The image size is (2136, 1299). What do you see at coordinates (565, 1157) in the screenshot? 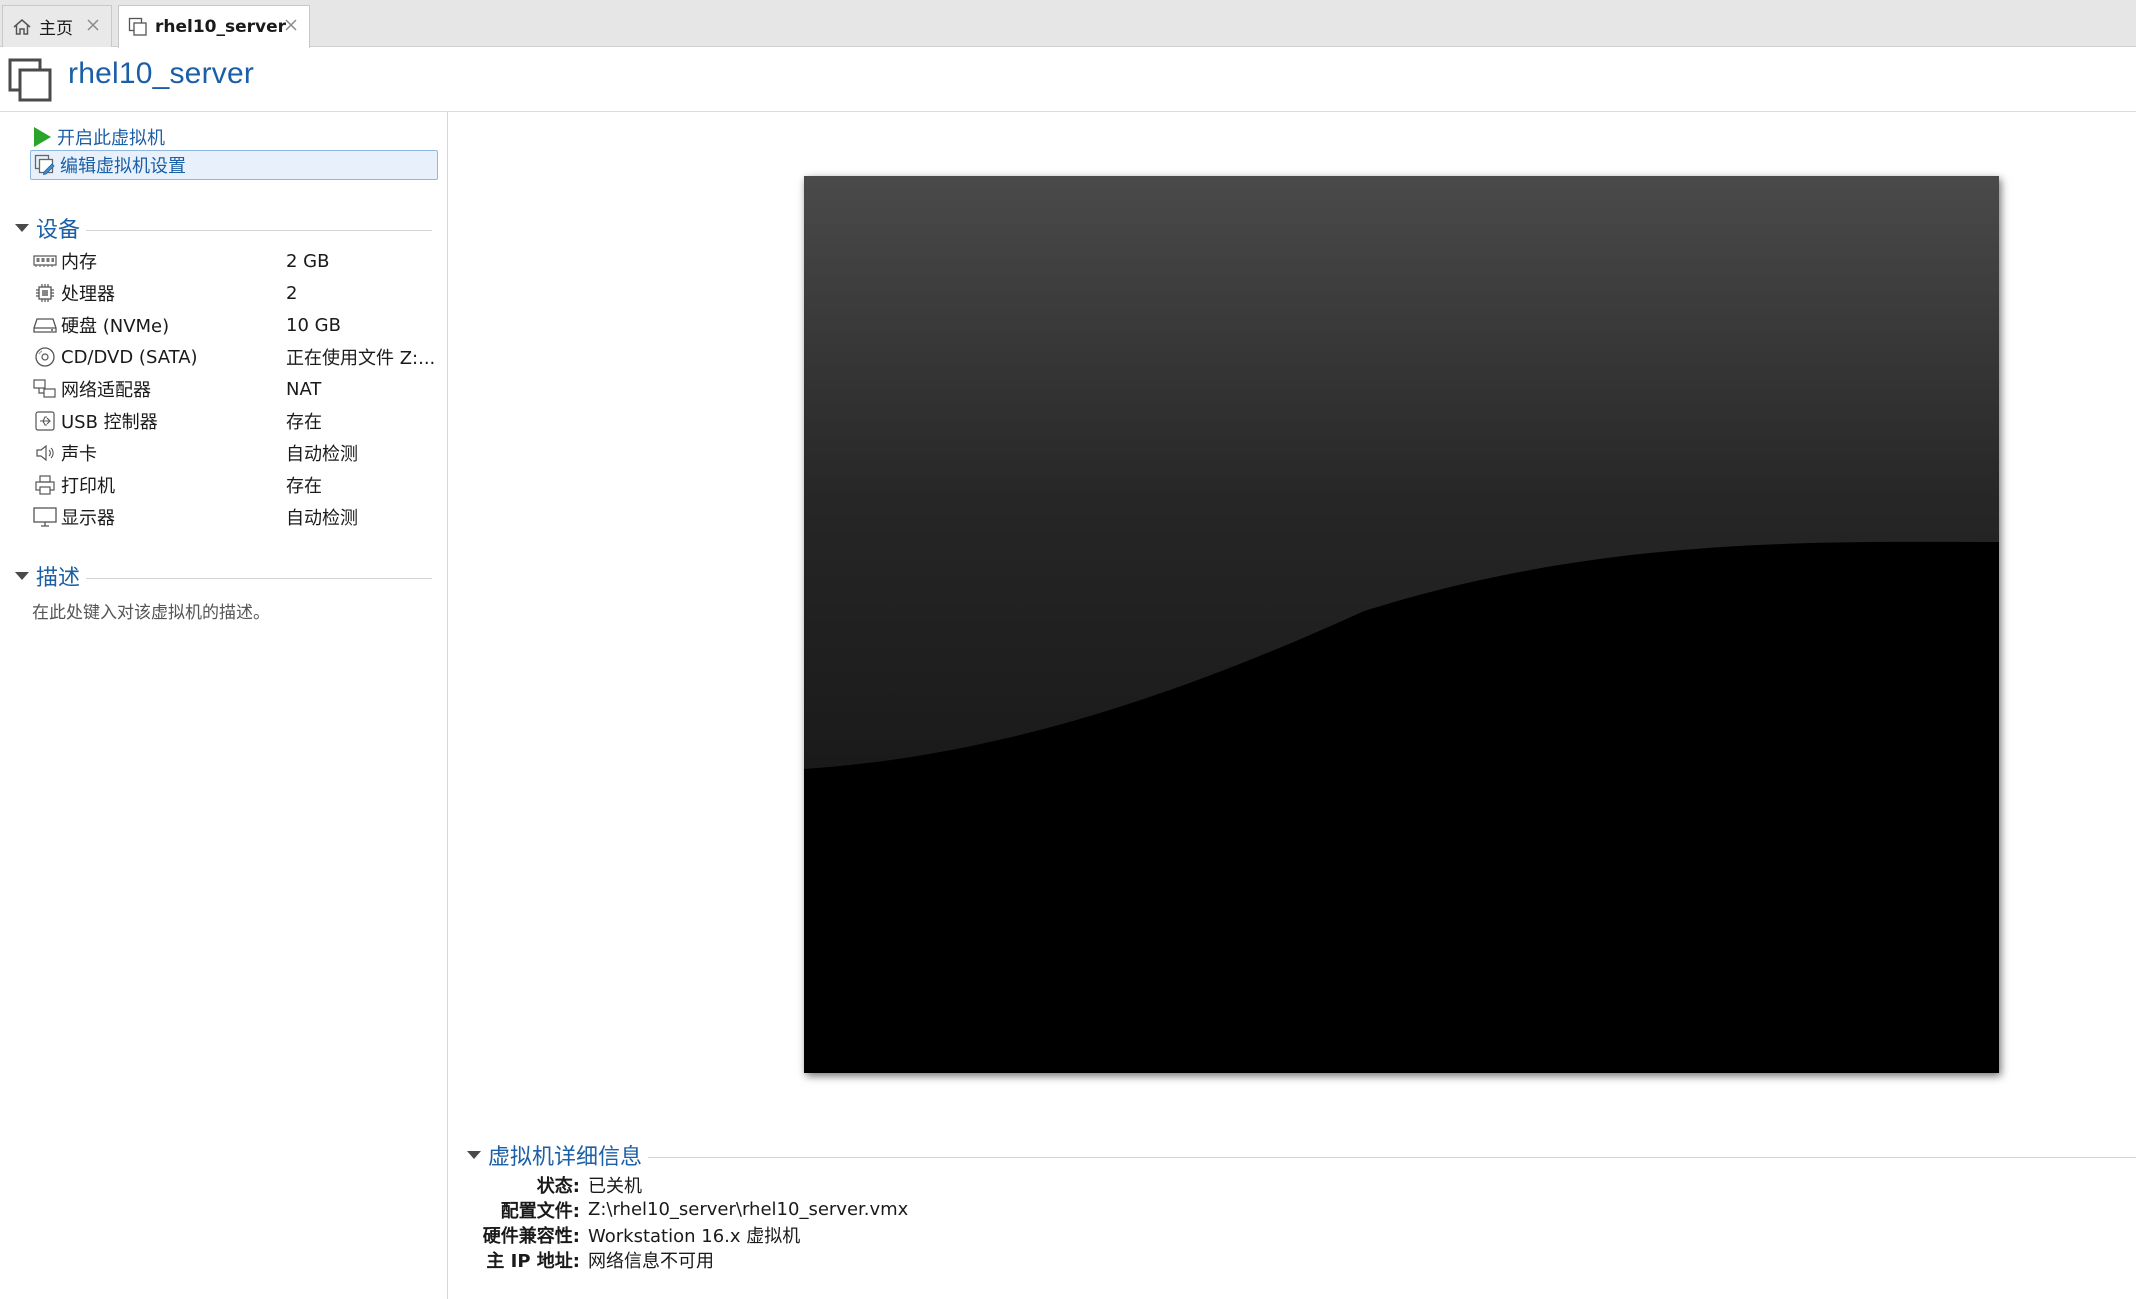
I see `vm-details-section-title: 虚拟机详细信息` at bounding box center [565, 1157].